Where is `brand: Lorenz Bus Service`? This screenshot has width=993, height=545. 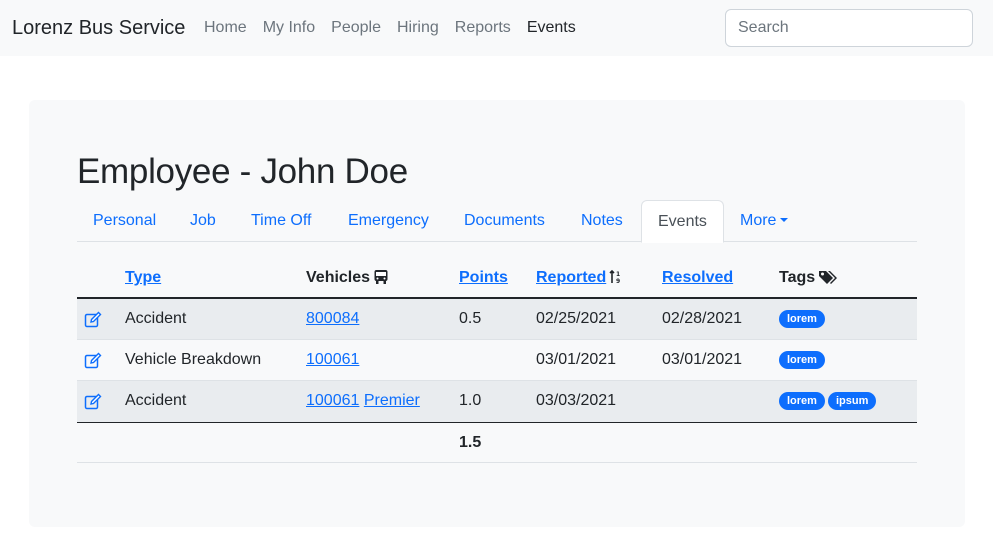 brand: Lorenz Bus Service is located at coordinates (98, 28).